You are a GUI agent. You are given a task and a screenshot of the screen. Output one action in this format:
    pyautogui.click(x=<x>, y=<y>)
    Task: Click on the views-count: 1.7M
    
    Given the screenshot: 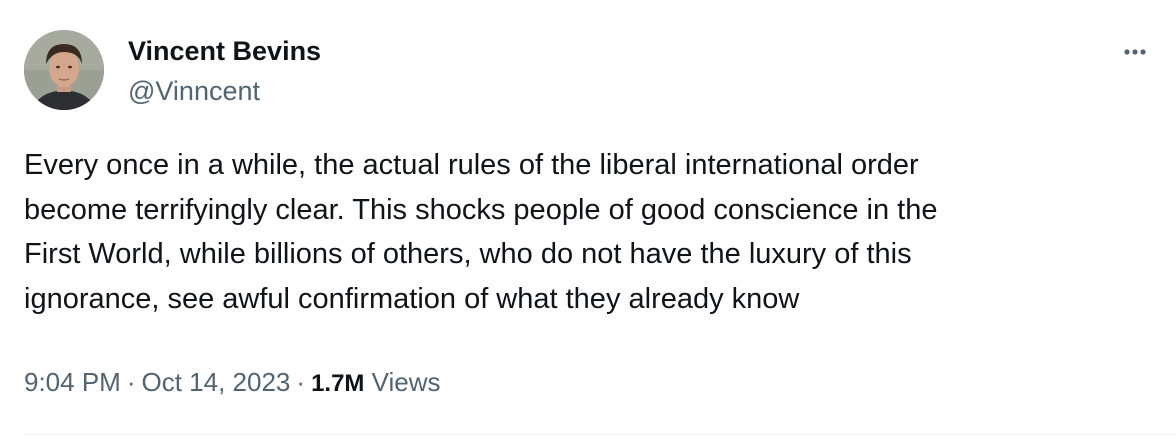 What is the action you would take?
    pyautogui.click(x=338, y=383)
    